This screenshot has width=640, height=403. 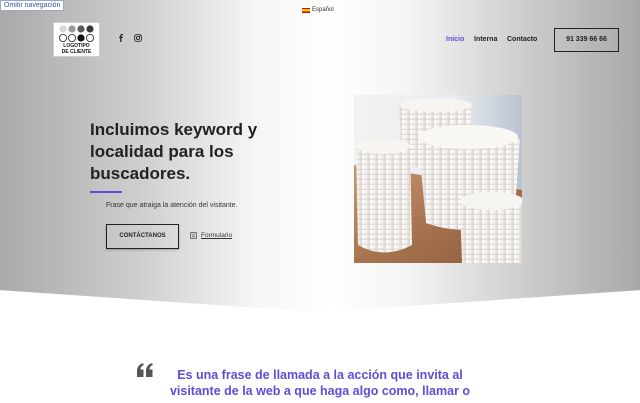 What do you see at coordinates (142, 236) in the screenshot?
I see `contact-button: CONTÁCTANOS` at bounding box center [142, 236].